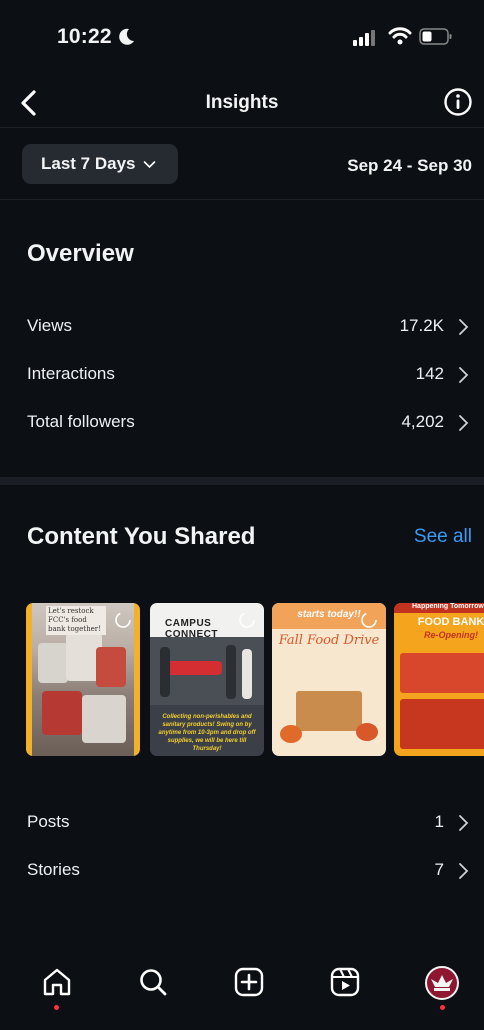 This screenshot has width=484, height=1030. What do you see at coordinates (76, 620) in the screenshot?
I see `thumbnail-note: Let's restock FCC's food bank together!` at bounding box center [76, 620].